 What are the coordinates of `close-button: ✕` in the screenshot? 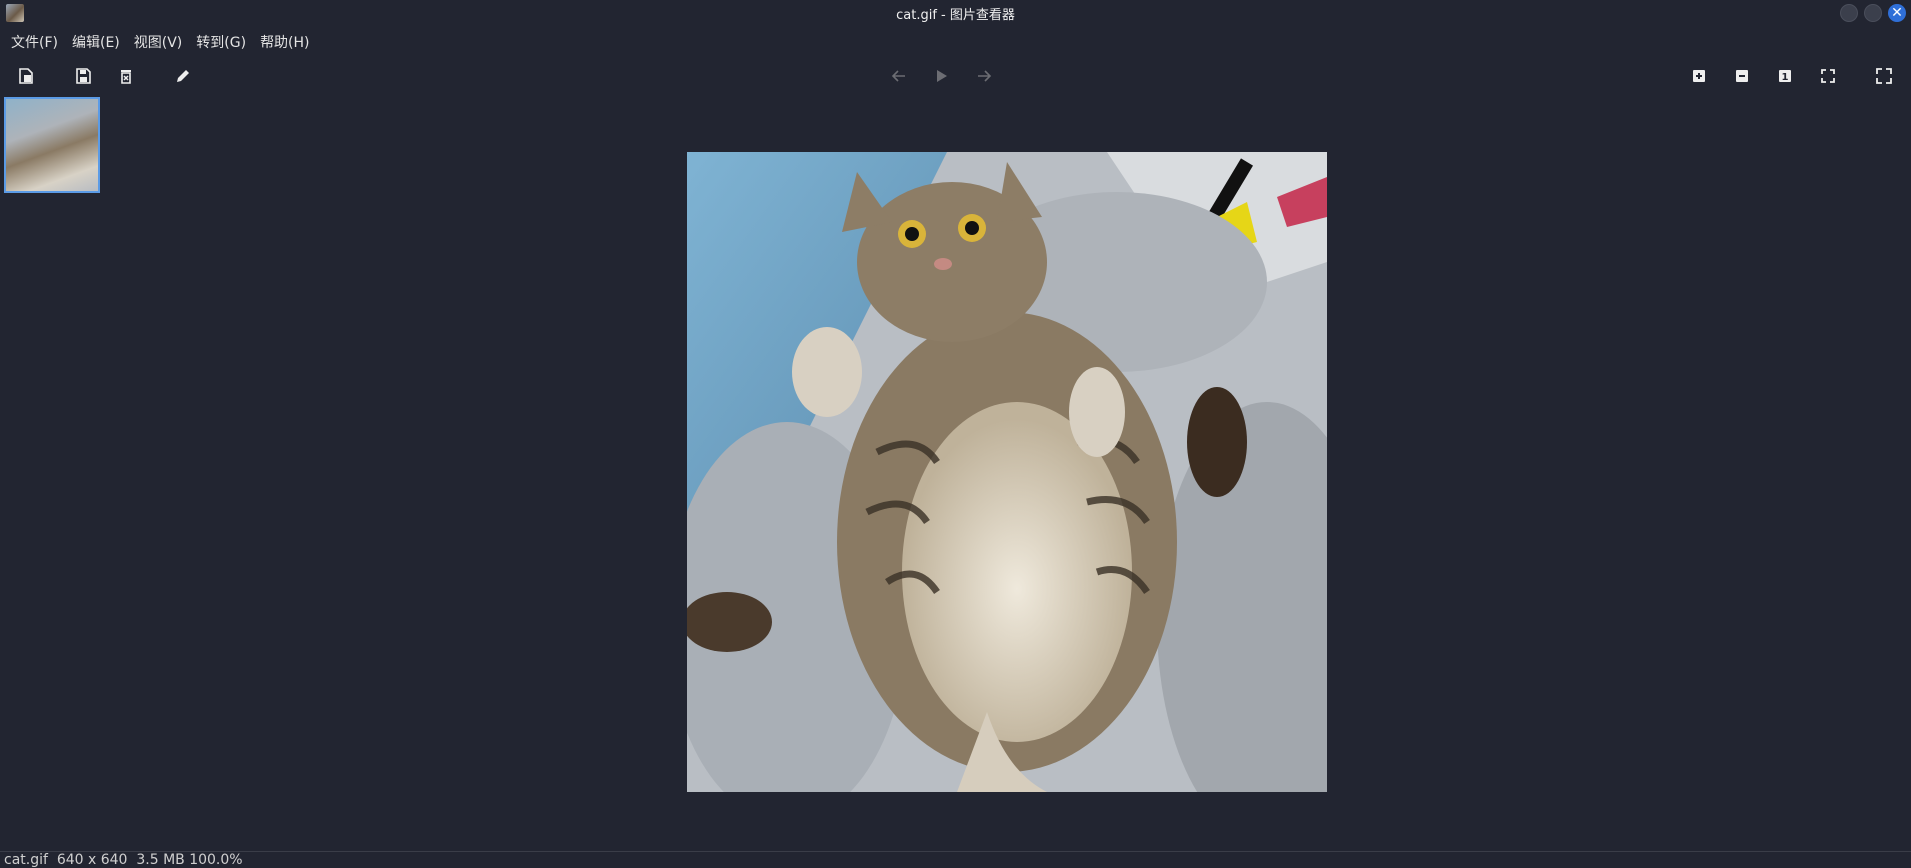 It's located at (1897, 13).